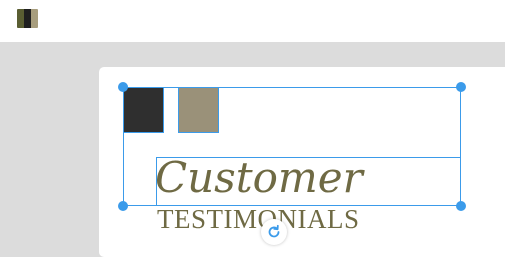  What do you see at coordinates (461, 87) in the screenshot?
I see `resize-handle-top-right` at bounding box center [461, 87].